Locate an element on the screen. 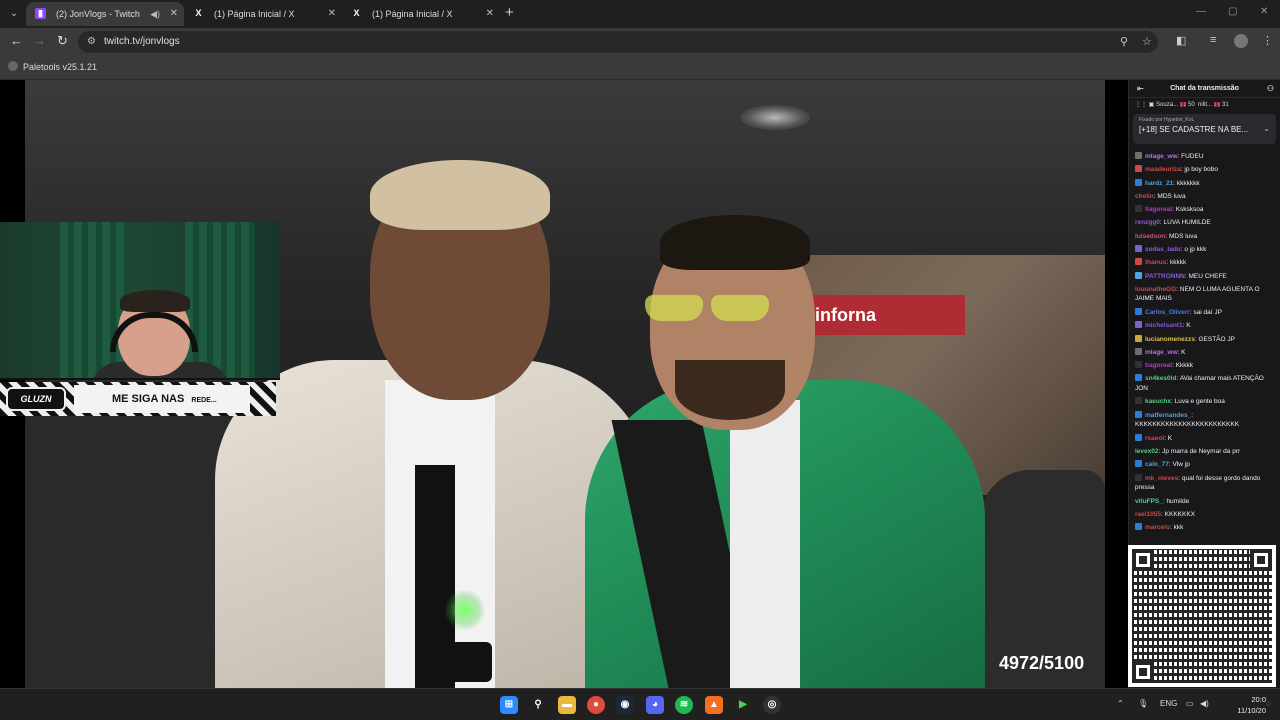  chat-username: matfernandes_ is located at coordinates (1168, 415).